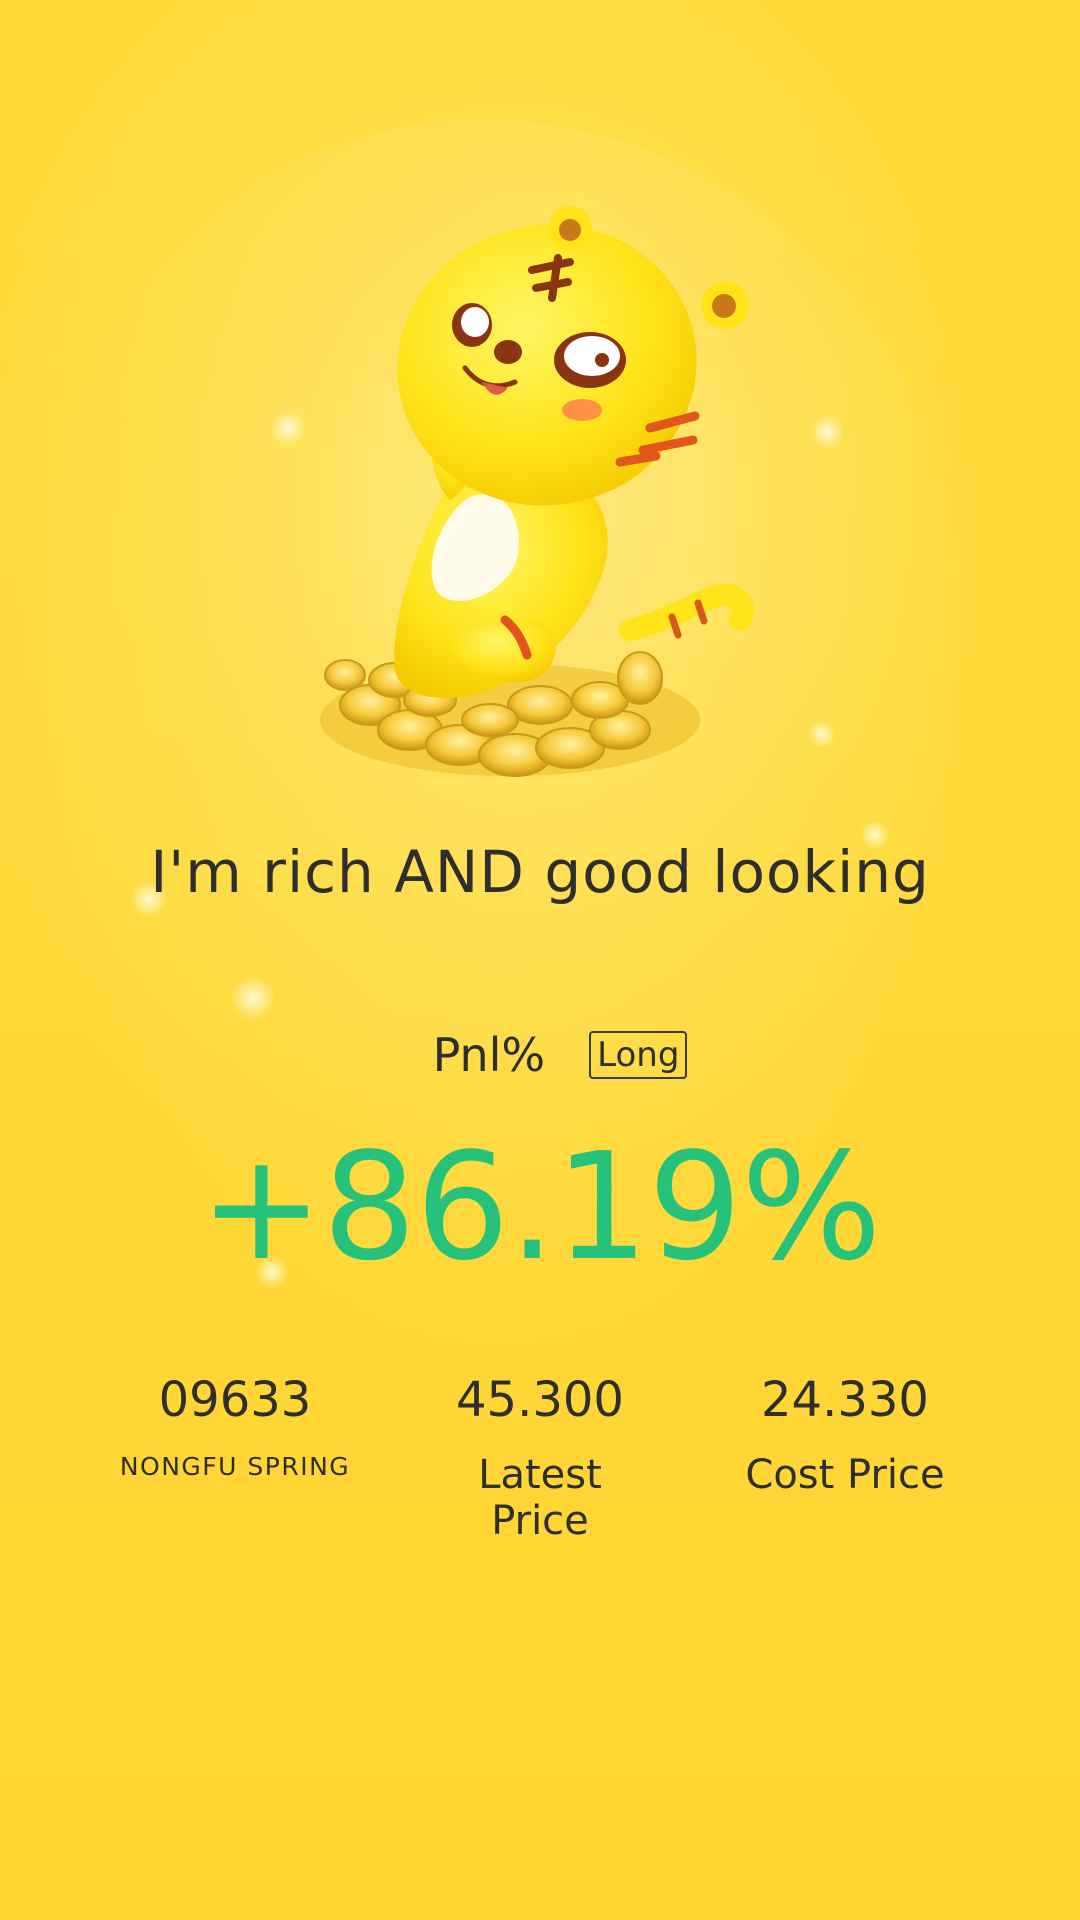  I want to click on stat-cost-price: 24.330 Cost Price, so click(845, 1434).